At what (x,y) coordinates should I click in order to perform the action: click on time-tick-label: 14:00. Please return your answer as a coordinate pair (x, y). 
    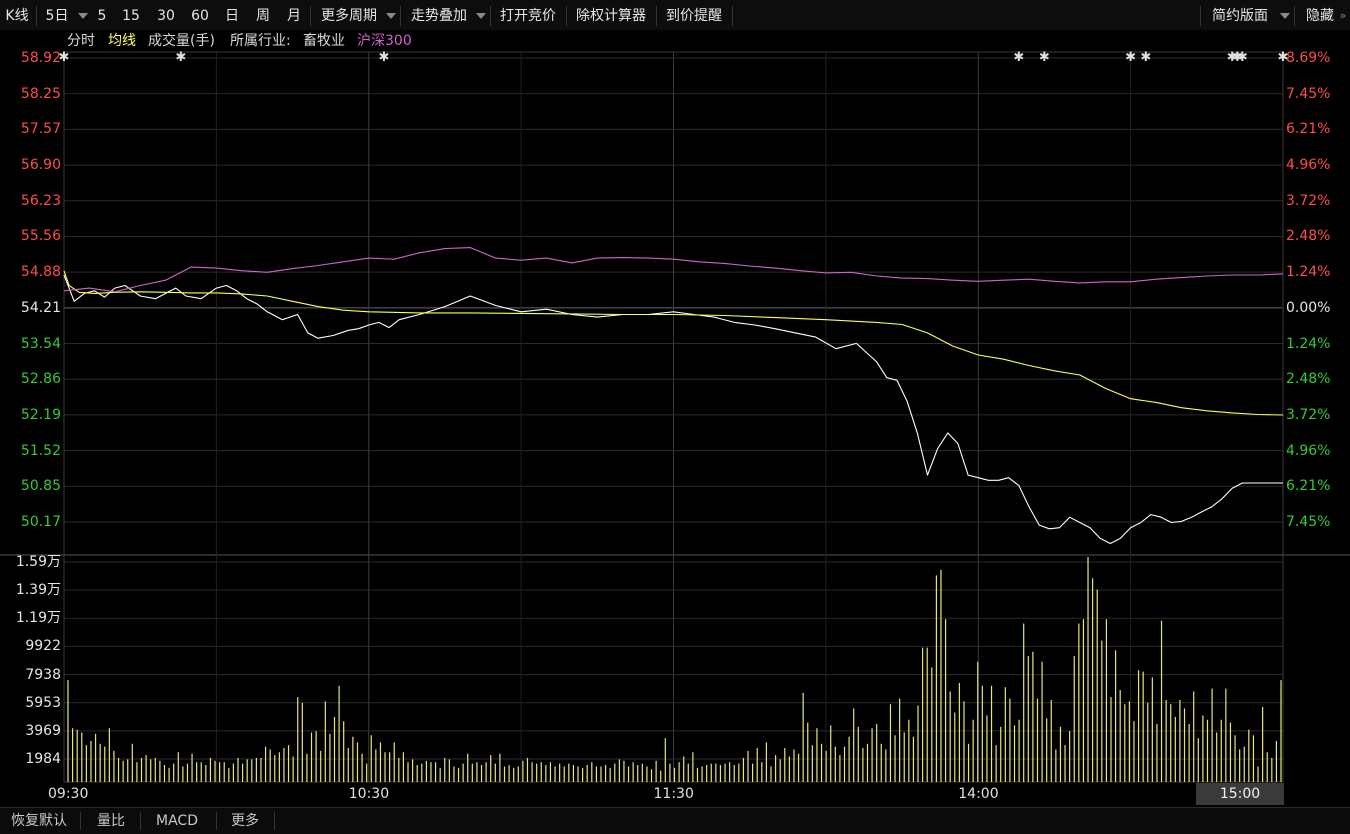
    Looking at the image, I should click on (978, 794).